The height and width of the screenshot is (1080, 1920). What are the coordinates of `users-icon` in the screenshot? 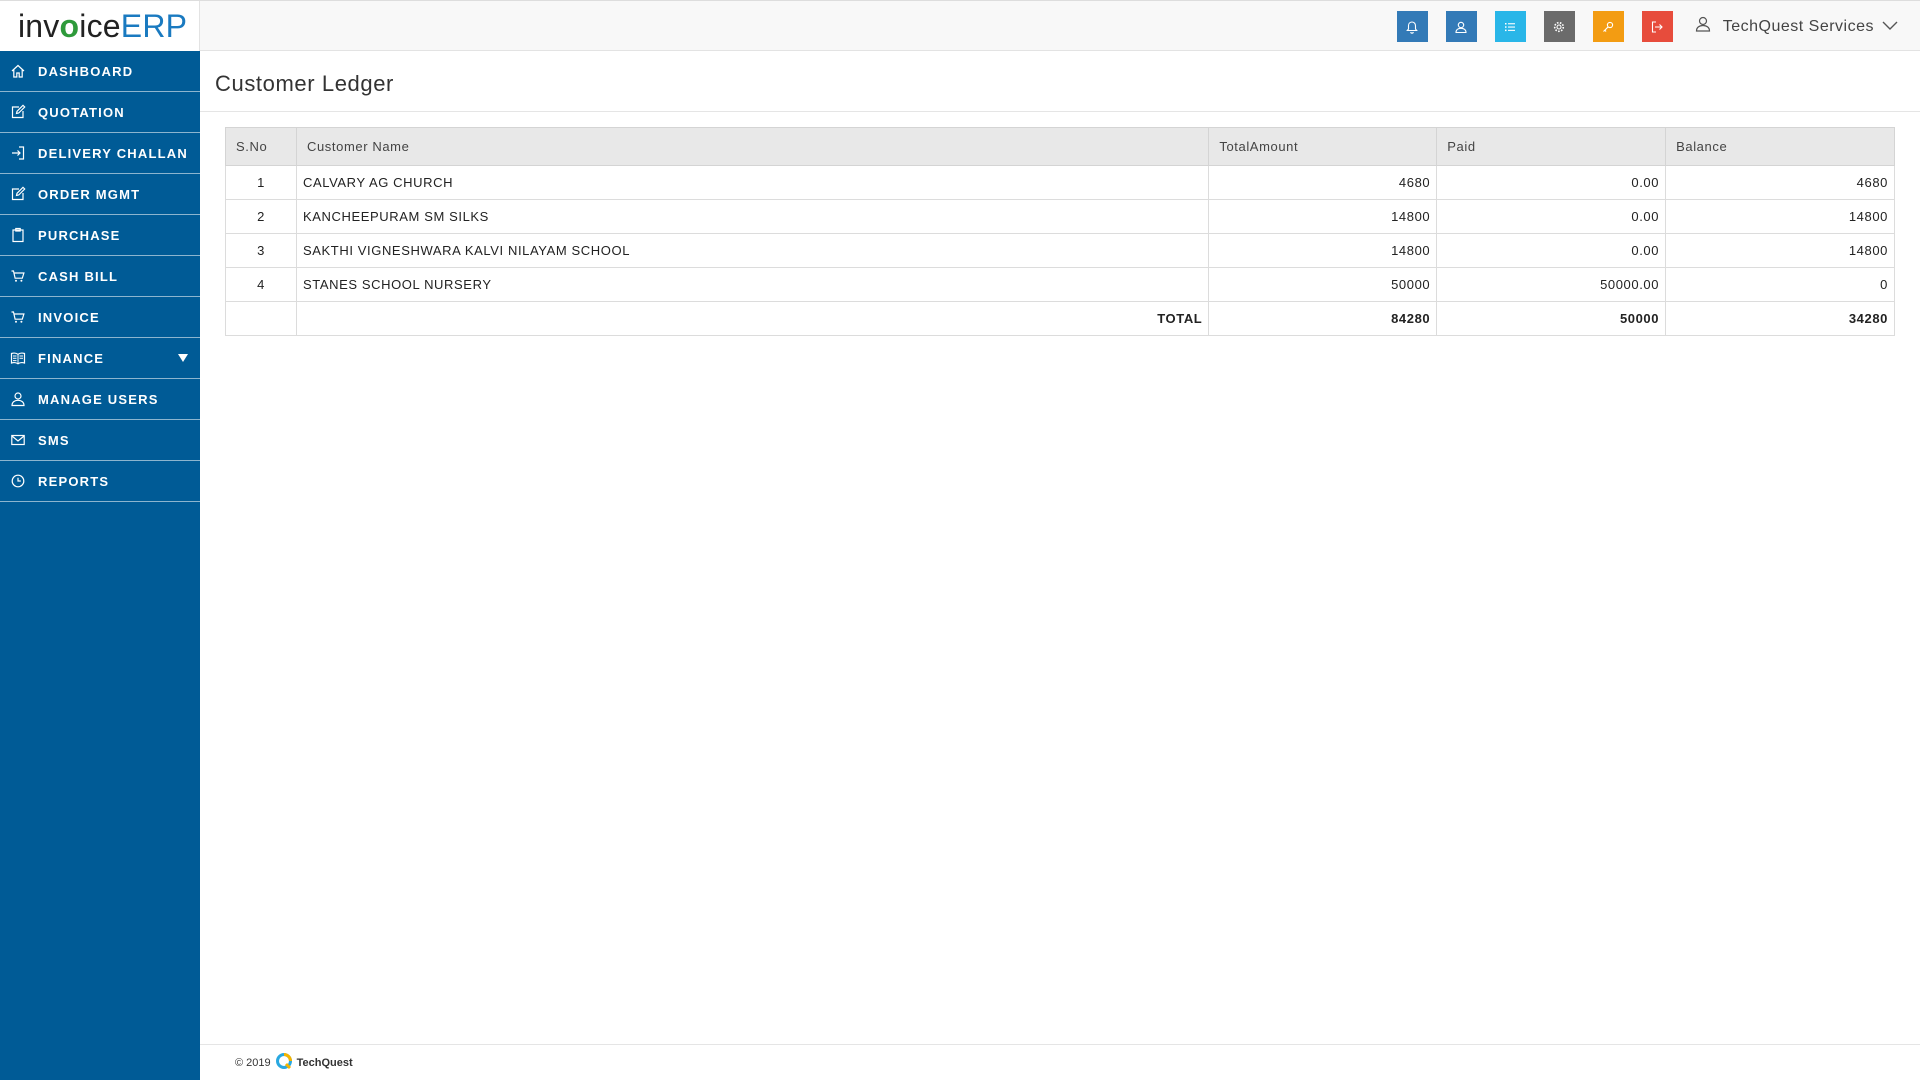 It's located at (1461, 27).